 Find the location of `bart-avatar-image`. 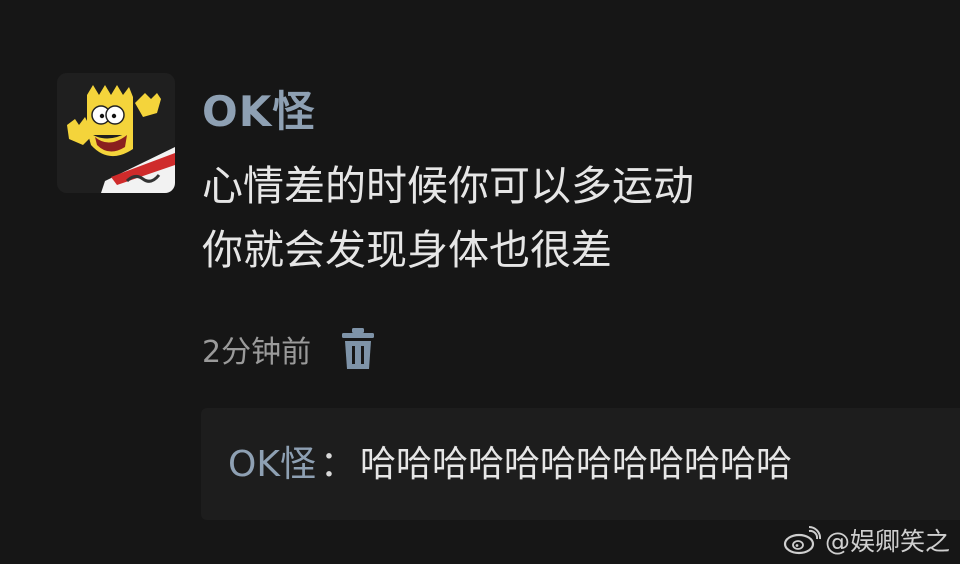

bart-avatar-image is located at coordinates (116, 133).